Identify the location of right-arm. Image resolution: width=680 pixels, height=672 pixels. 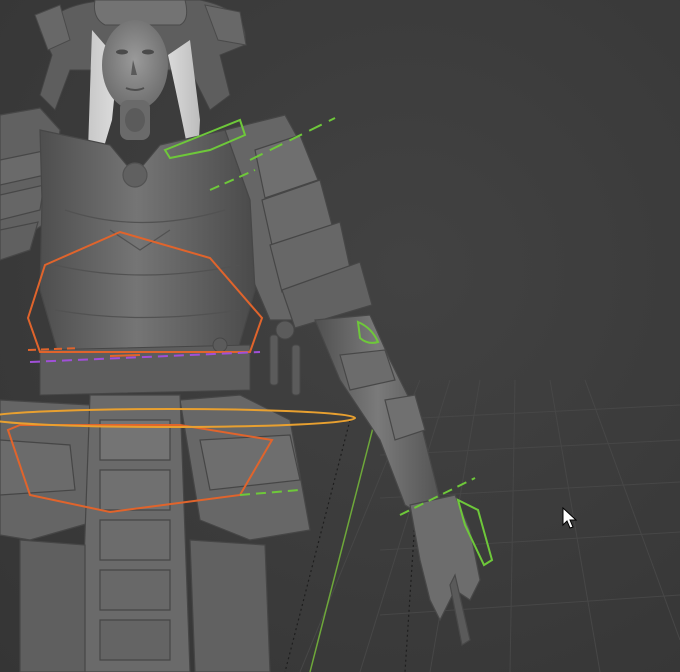
(397, 480).